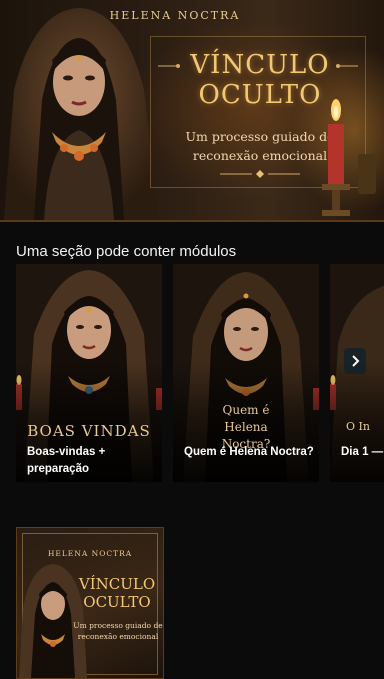  I want to click on candle-icon, so click(349, 157).